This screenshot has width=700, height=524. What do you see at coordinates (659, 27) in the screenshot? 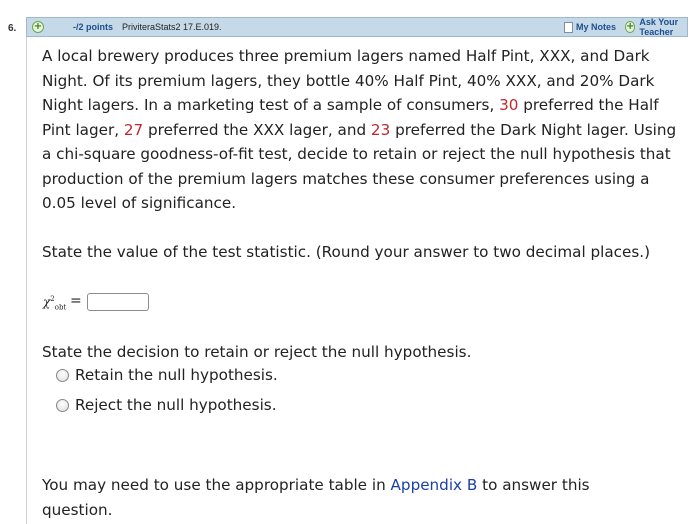
I see `ask-teacher-label: Ask Your Teacher` at bounding box center [659, 27].